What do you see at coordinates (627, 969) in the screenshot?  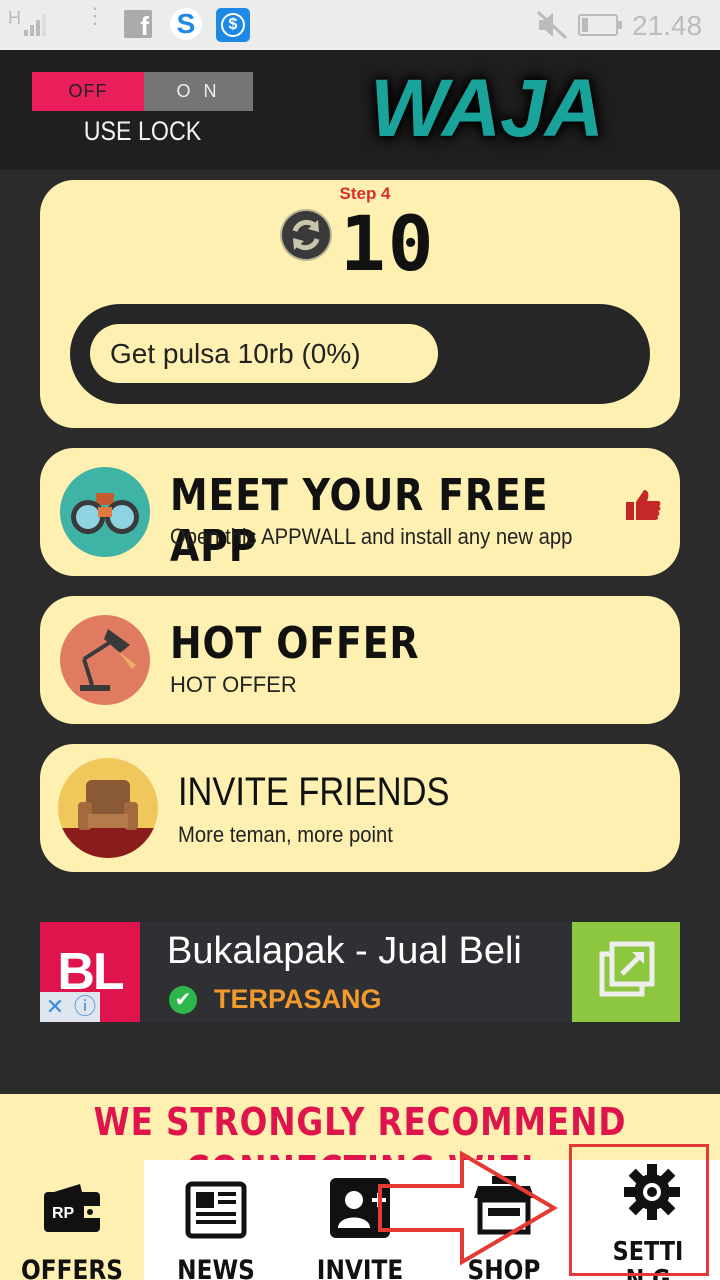 I see `open-external-icon` at bounding box center [627, 969].